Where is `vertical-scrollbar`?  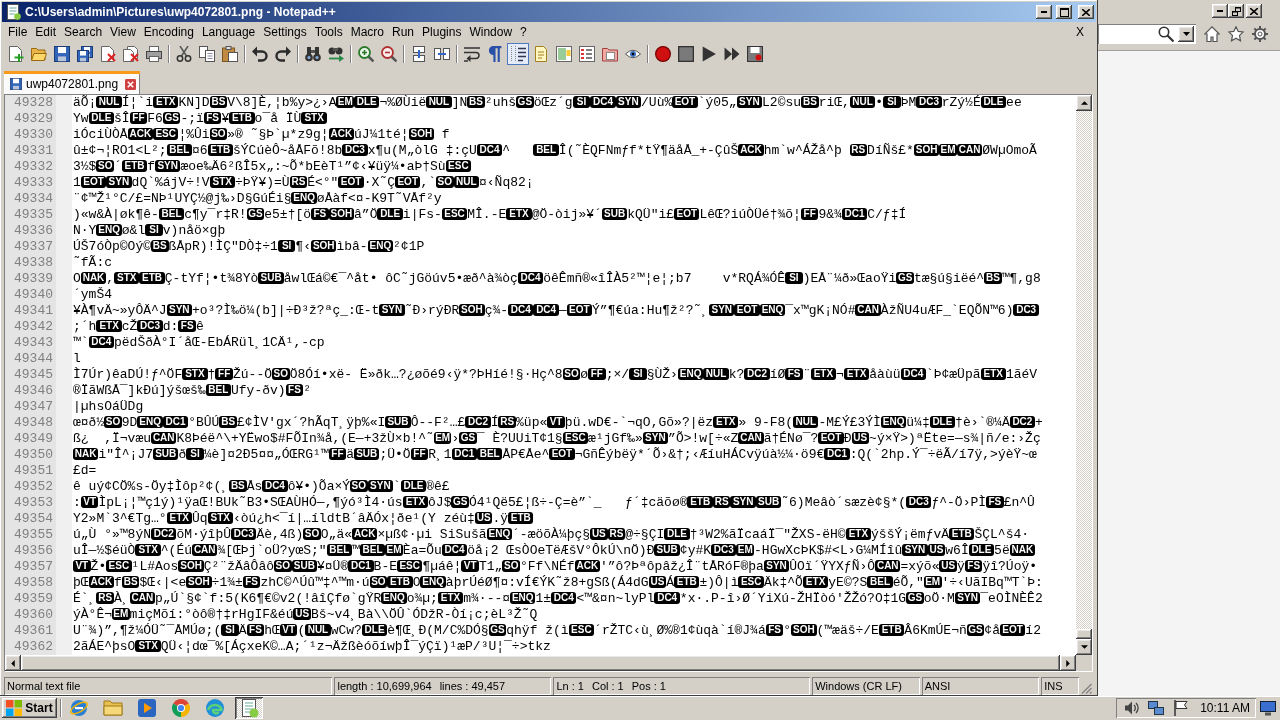
vertical-scrollbar is located at coordinates (1084, 375).